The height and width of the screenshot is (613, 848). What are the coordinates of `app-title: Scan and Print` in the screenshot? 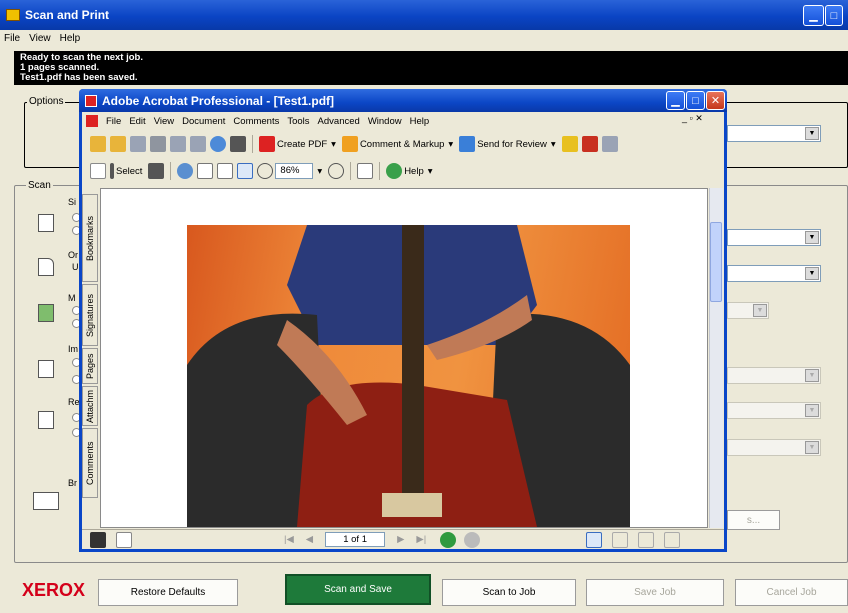 It's located at (67, 15).